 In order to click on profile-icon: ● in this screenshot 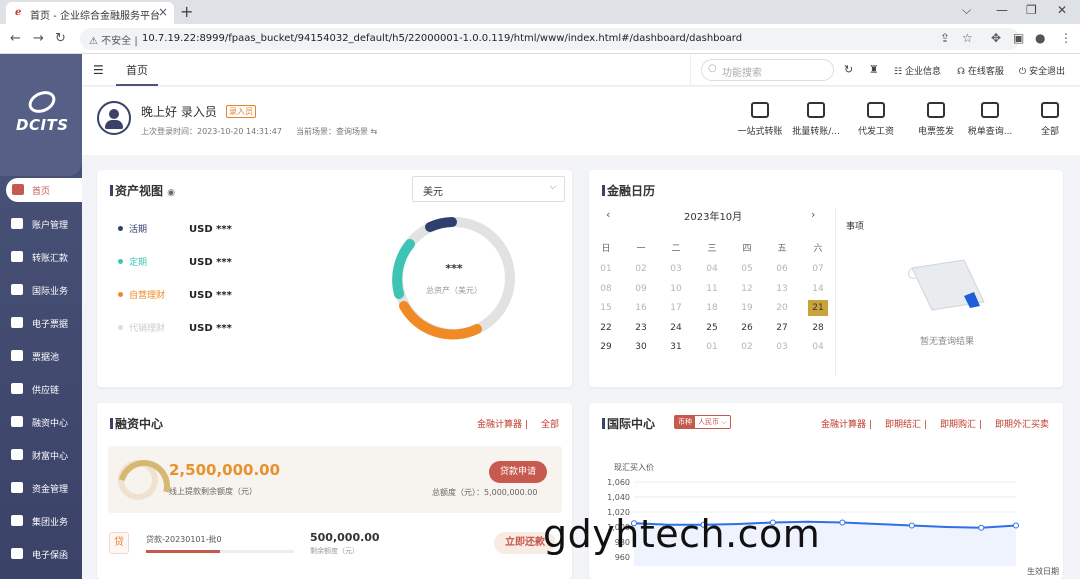, I will do `click(1040, 38)`.